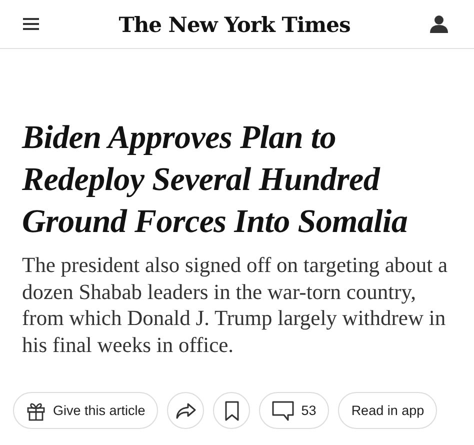  I want to click on account-icon, so click(439, 24).